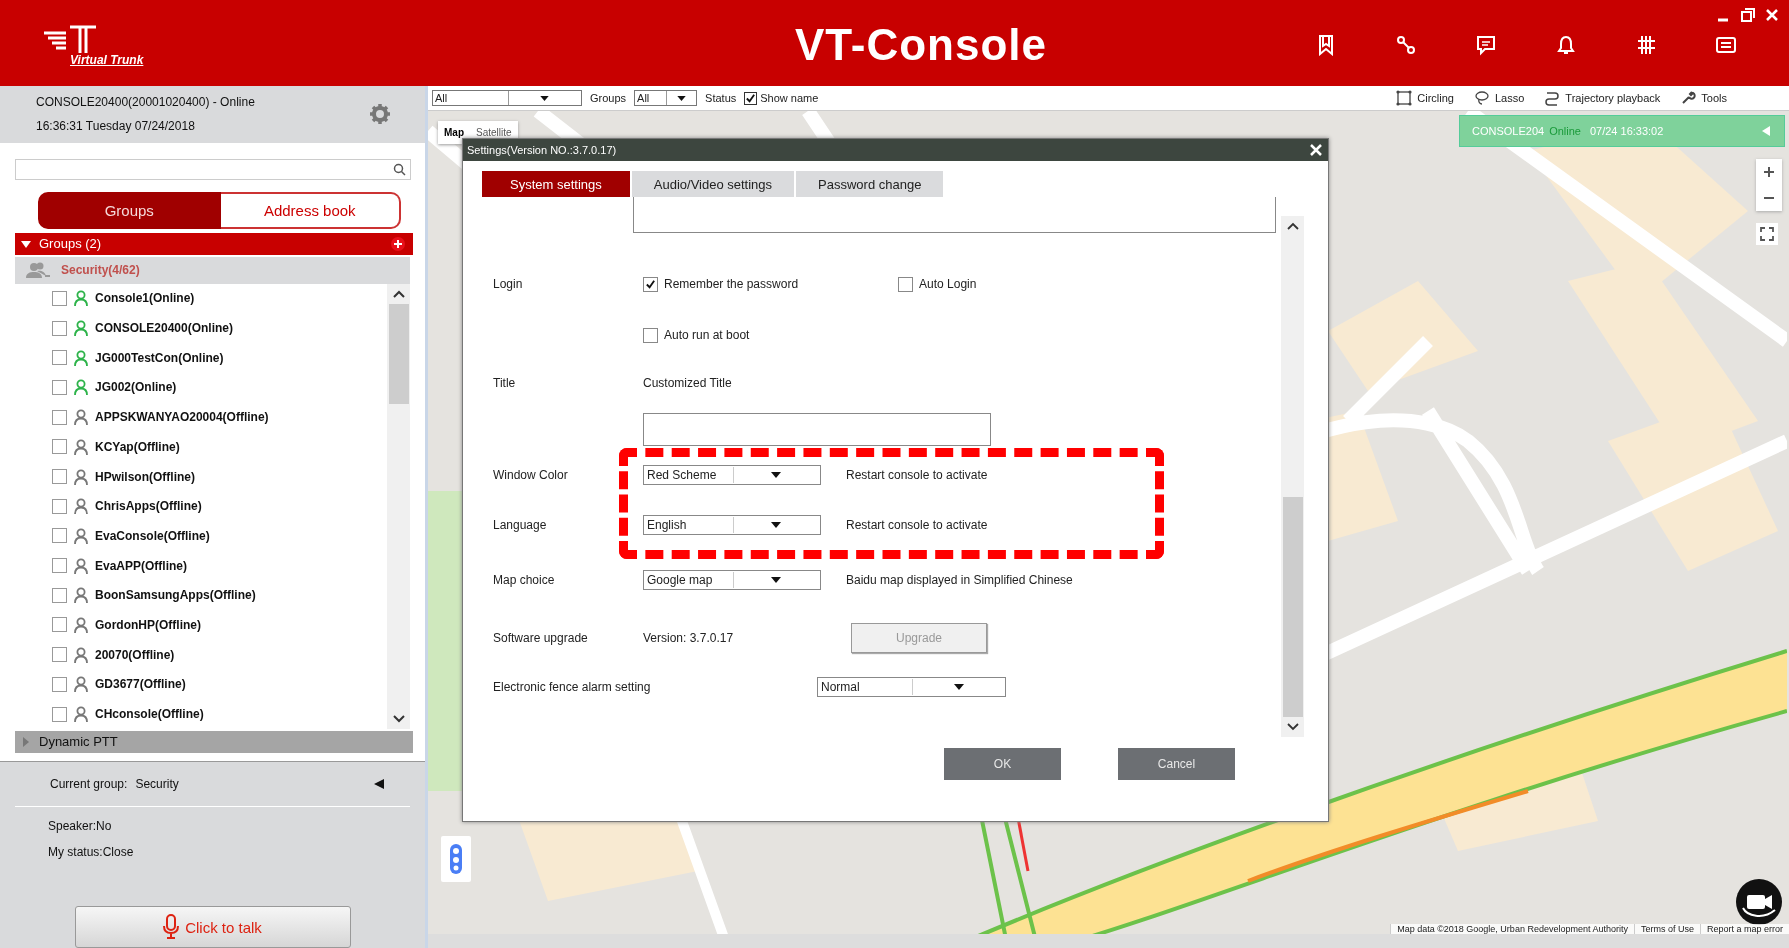 This screenshot has width=1789, height=948. What do you see at coordinates (556, 184) in the screenshot?
I see `settings-tab: System settings` at bounding box center [556, 184].